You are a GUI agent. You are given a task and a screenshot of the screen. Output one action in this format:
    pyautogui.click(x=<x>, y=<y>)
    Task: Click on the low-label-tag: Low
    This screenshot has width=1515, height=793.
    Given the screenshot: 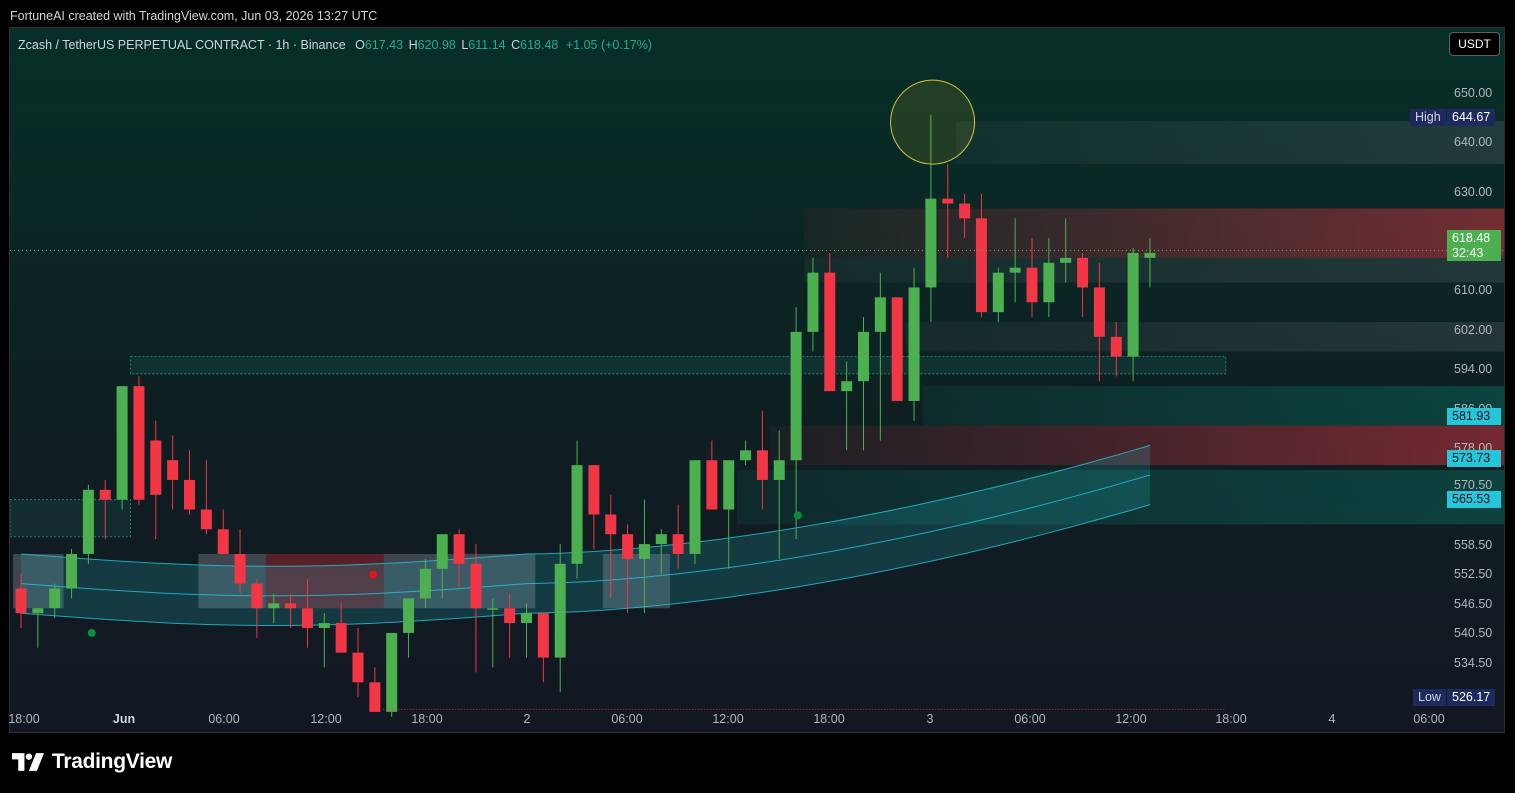 What is the action you would take?
    pyautogui.click(x=1429, y=697)
    